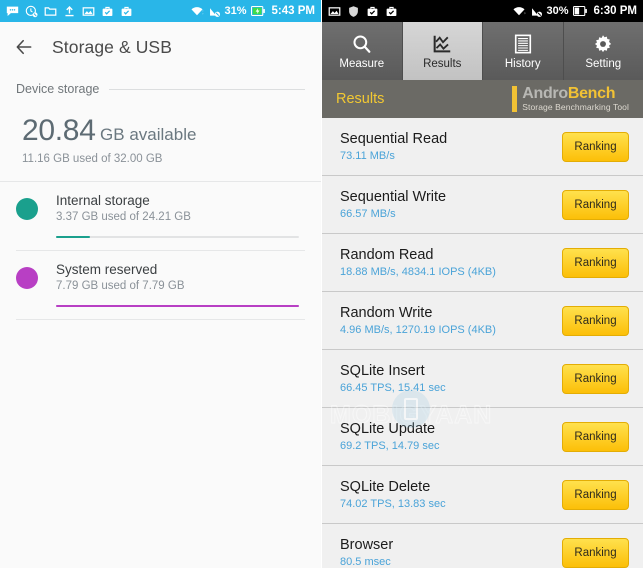 Image resolution: width=643 pixels, height=568 pixels. I want to click on system-reserved-progress-fill, so click(177, 306).